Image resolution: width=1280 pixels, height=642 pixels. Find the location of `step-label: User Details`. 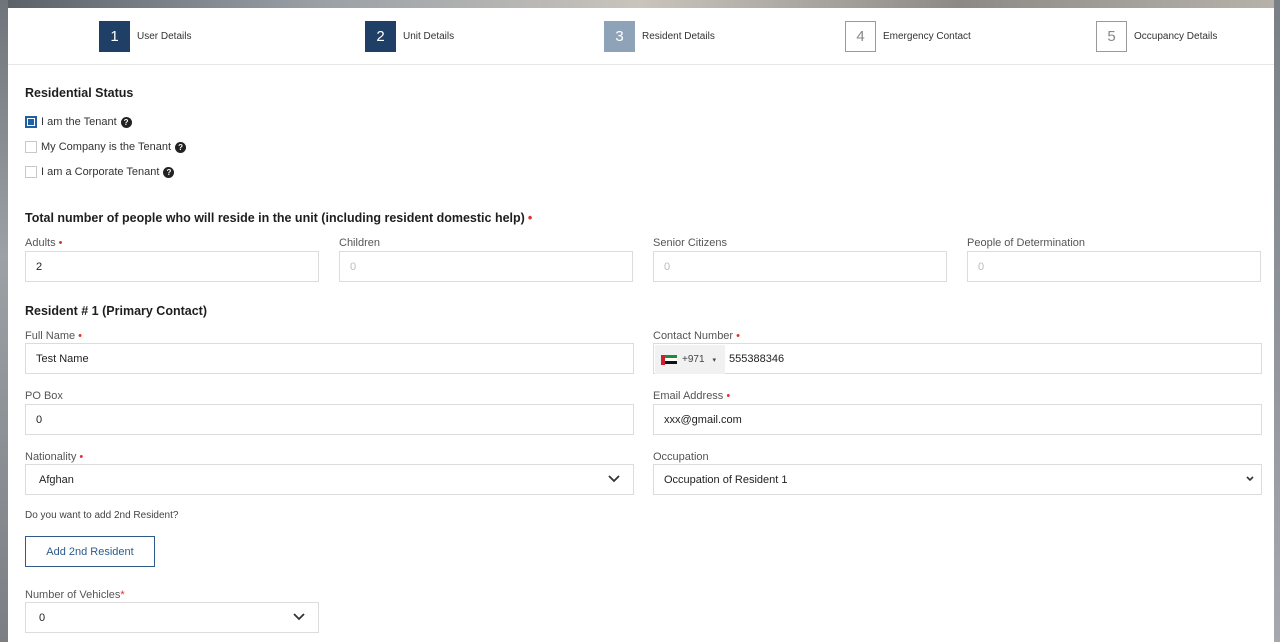

step-label: User Details is located at coordinates (164, 36).